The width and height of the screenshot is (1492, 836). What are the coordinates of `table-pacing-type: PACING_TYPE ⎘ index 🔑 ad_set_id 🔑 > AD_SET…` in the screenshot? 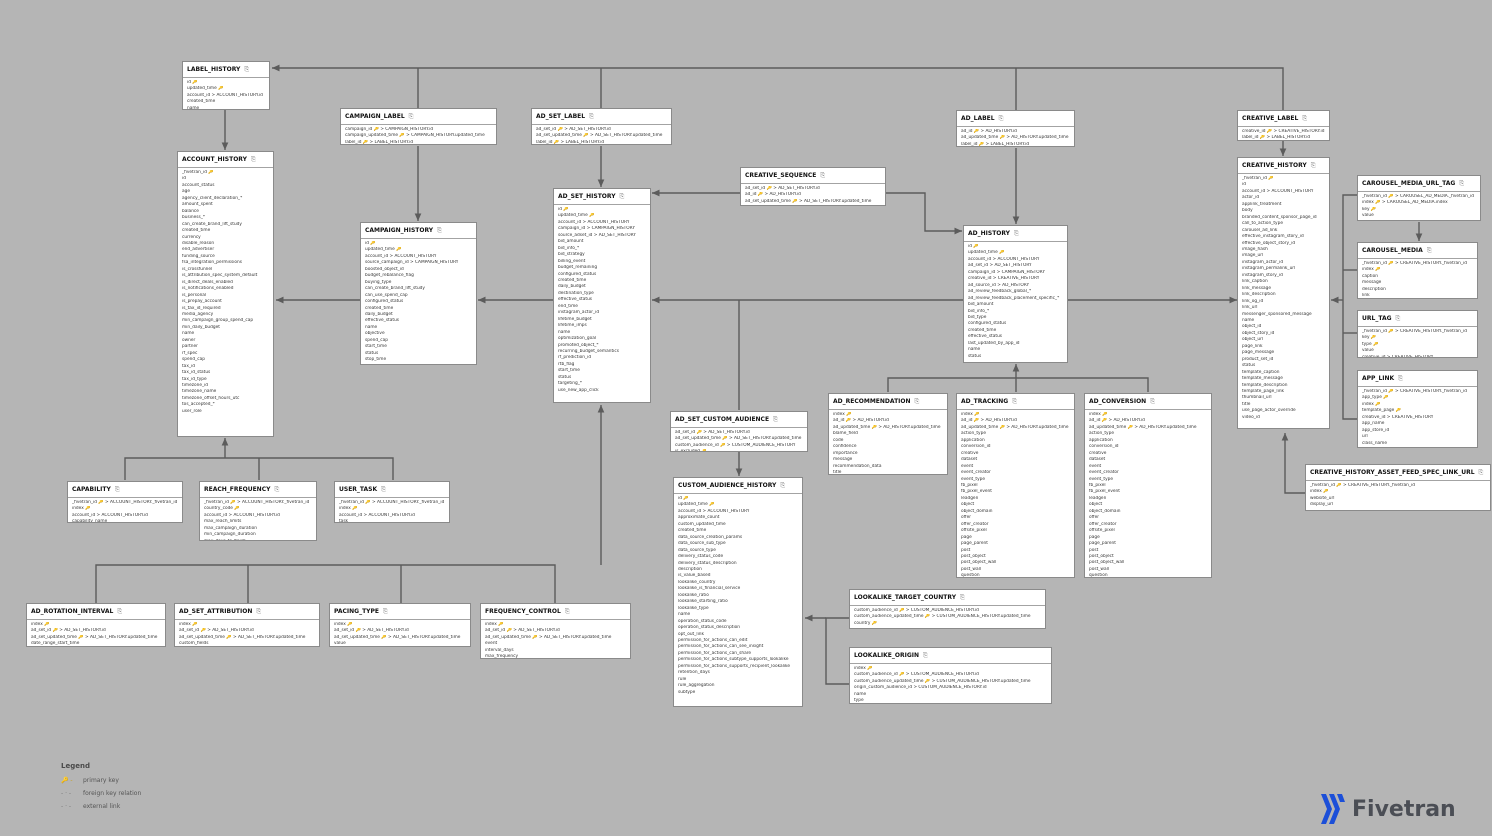 It's located at (400, 625).